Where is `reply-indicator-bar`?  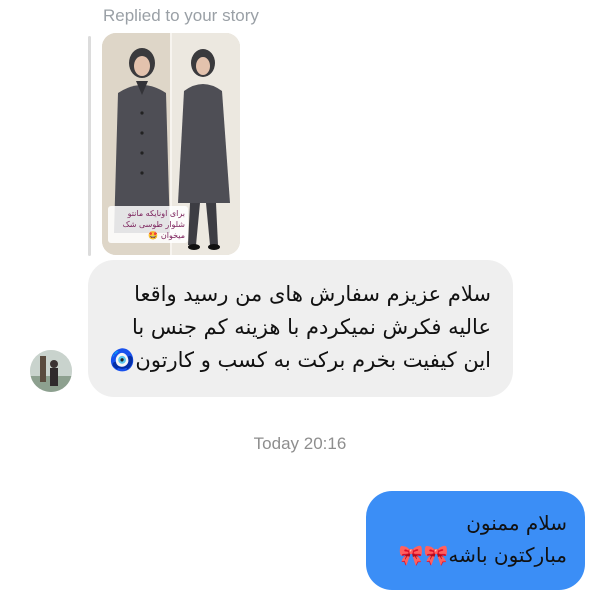
reply-indicator-bar is located at coordinates (89, 146).